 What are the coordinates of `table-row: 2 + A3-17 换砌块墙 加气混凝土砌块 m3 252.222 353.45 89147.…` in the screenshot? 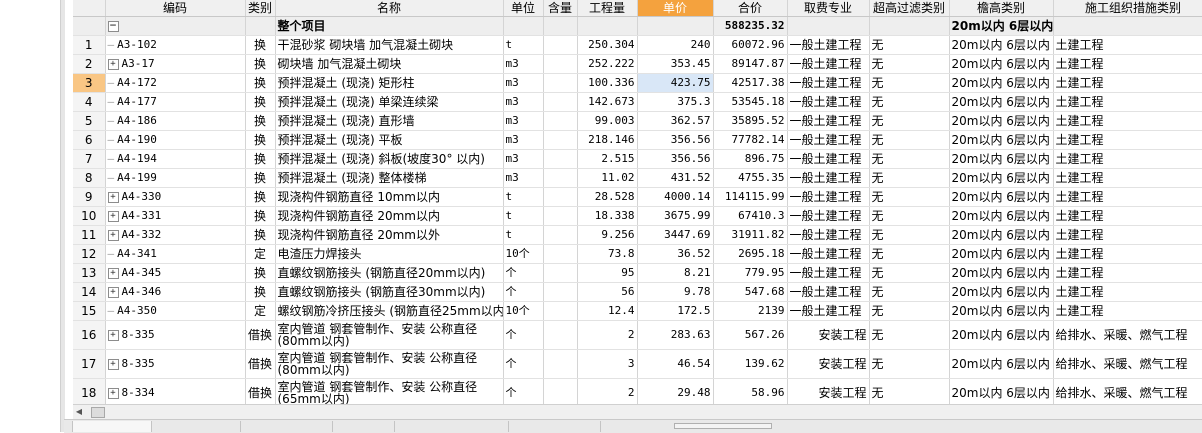 It's located at (637, 64).